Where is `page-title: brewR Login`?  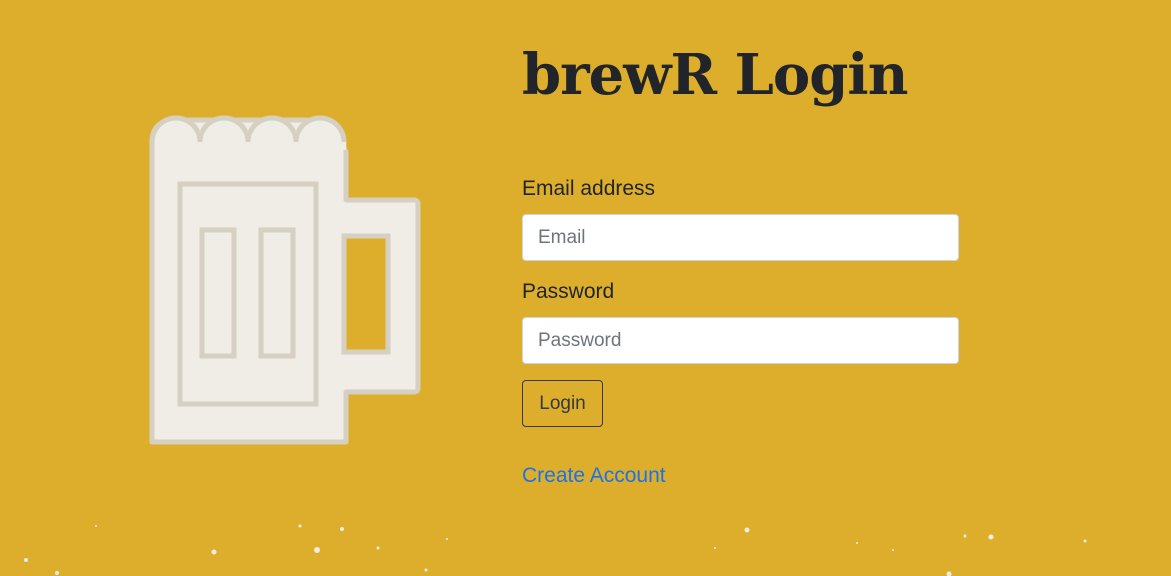
page-title: brewR Login is located at coordinates (715, 75).